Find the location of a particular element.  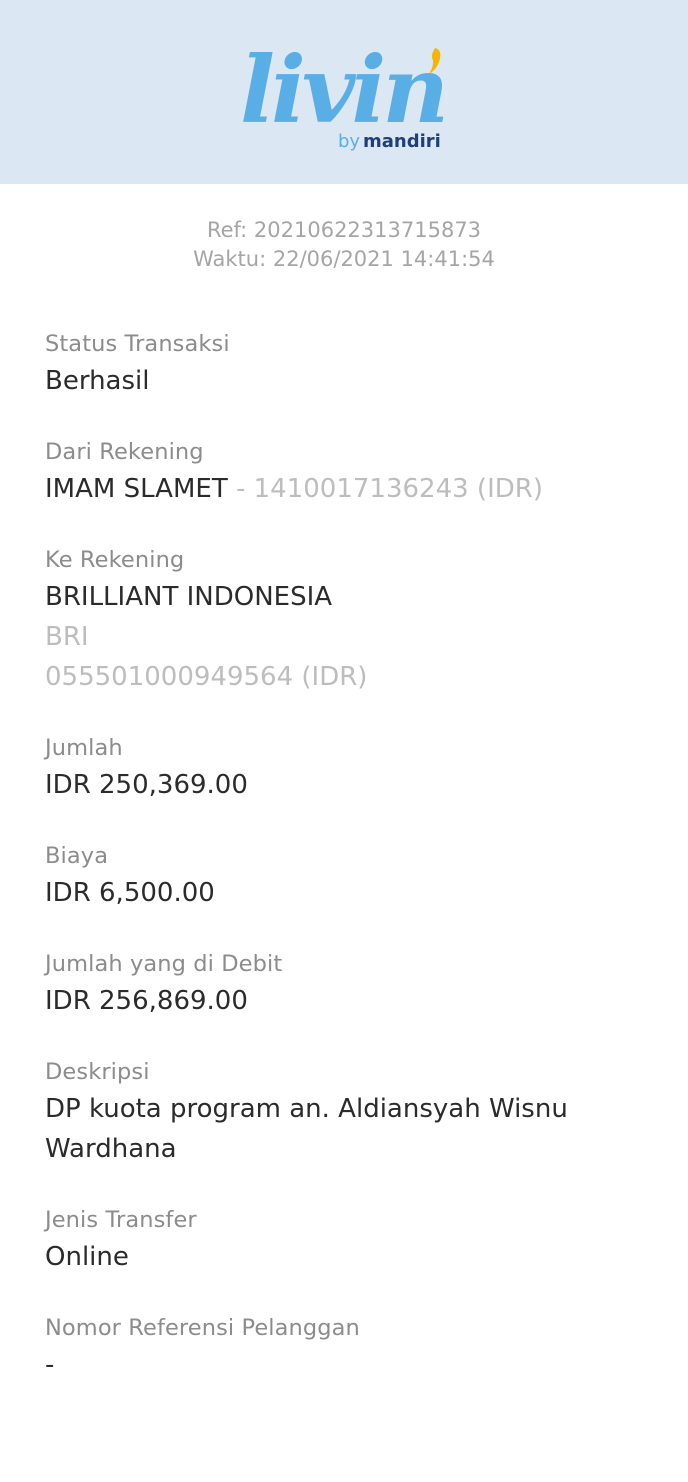

fee-label: Biaya is located at coordinates (77, 856).